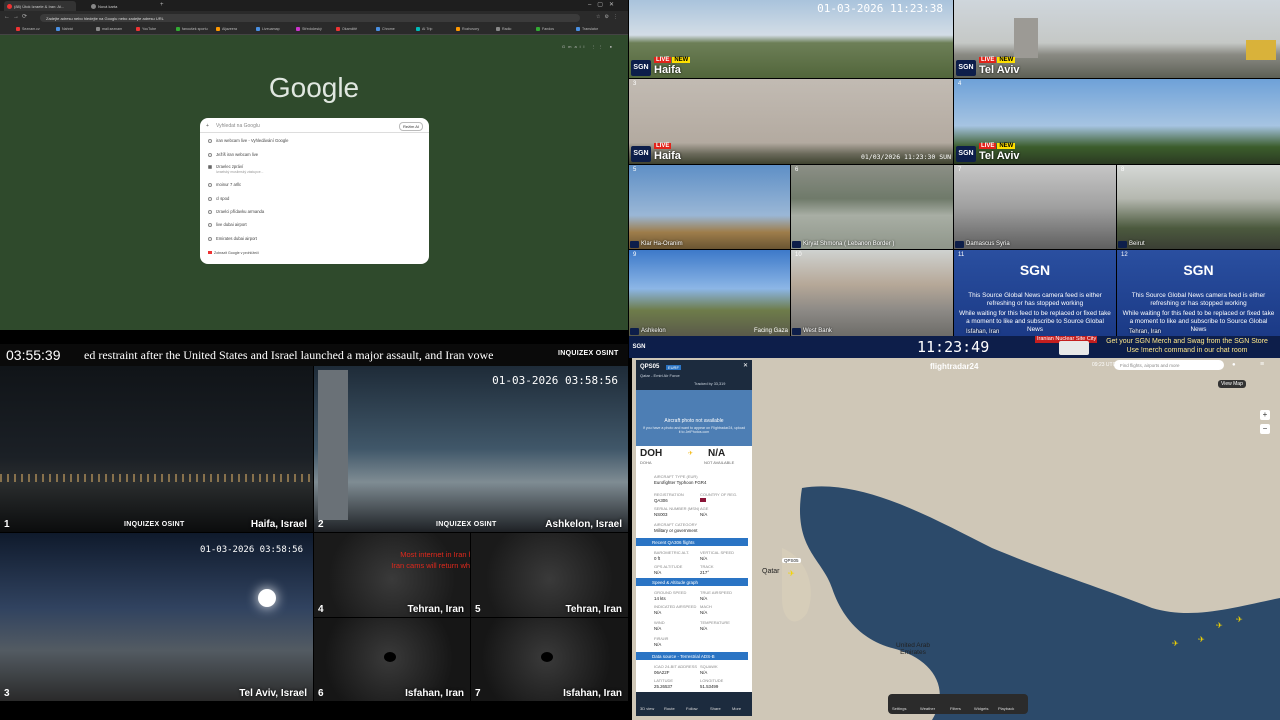 The height and width of the screenshot is (720, 1280). Describe the element at coordinates (988, 244) in the screenshot. I see `camera-name: Damascus Syria` at that location.